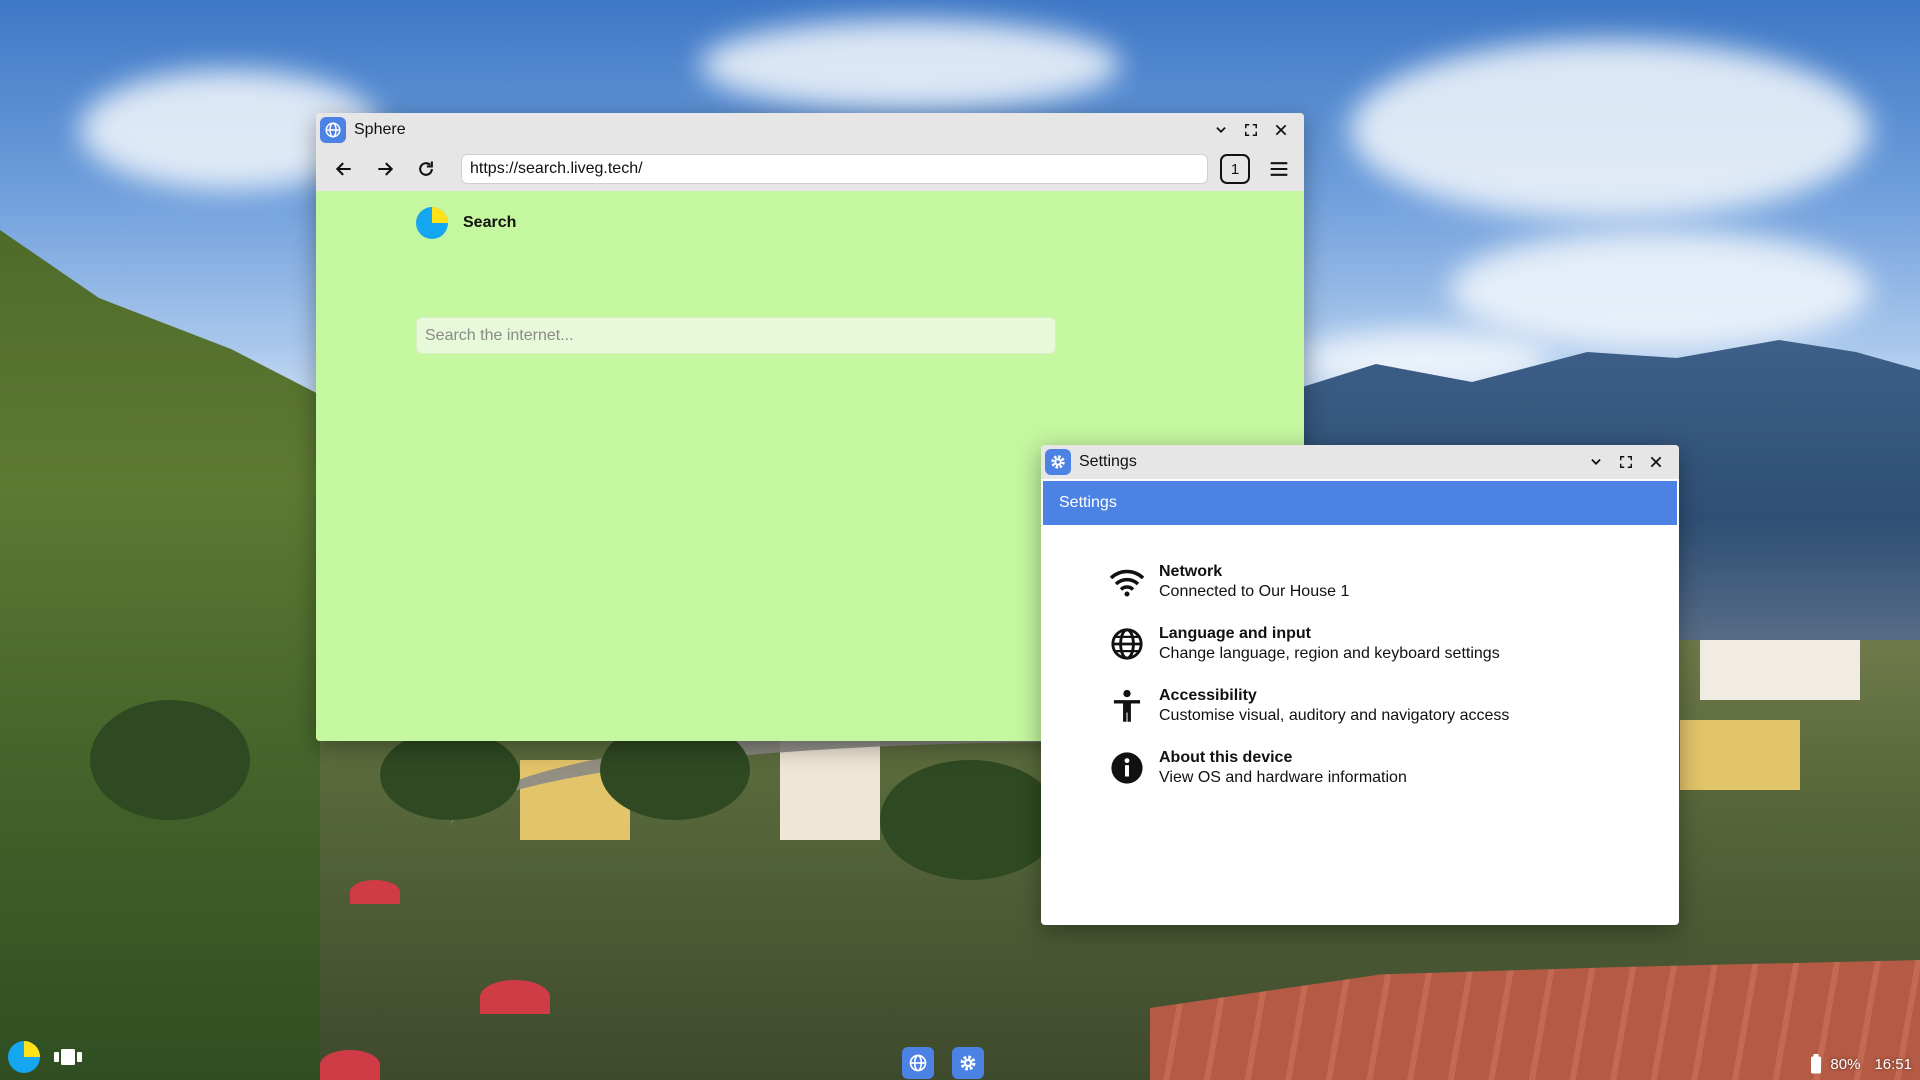 This screenshot has width=1920, height=1080. I want to click on arrow-left-icon, so click(343, 169).